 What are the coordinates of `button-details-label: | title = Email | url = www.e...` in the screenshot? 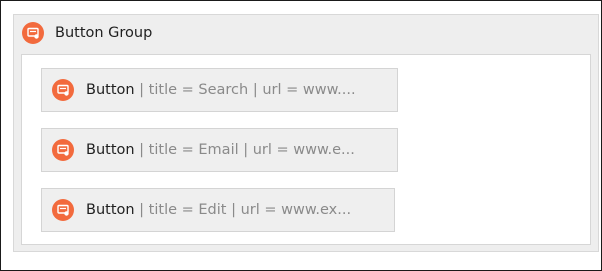 It's located at (244, 150).